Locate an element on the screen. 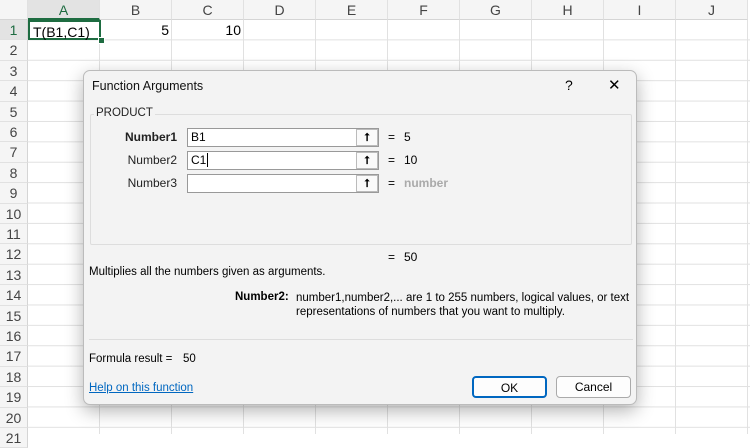 Image resolution: width=750 pixels, height=448 pixels. row-header-20: 20 is located at coordinates (14, 417).